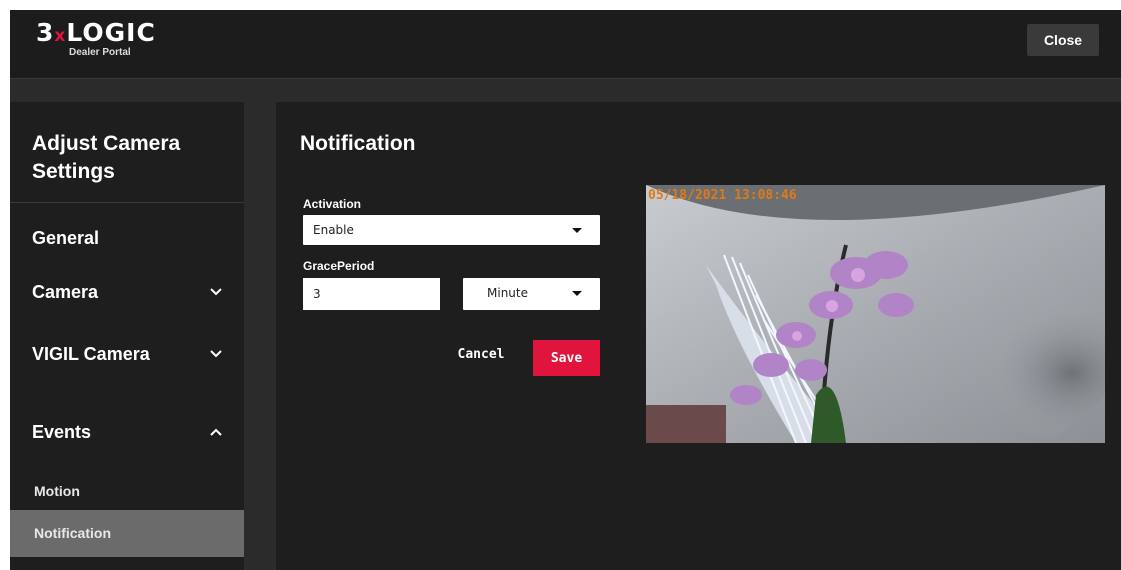  I want to click on logo-main: 3, so click(45, 32).